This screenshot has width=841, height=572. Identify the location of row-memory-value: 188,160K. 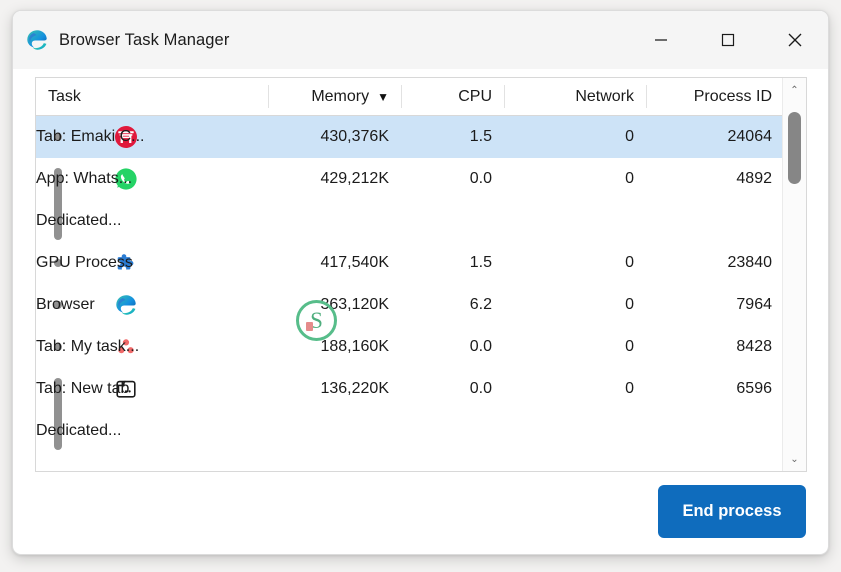
(354, 346).